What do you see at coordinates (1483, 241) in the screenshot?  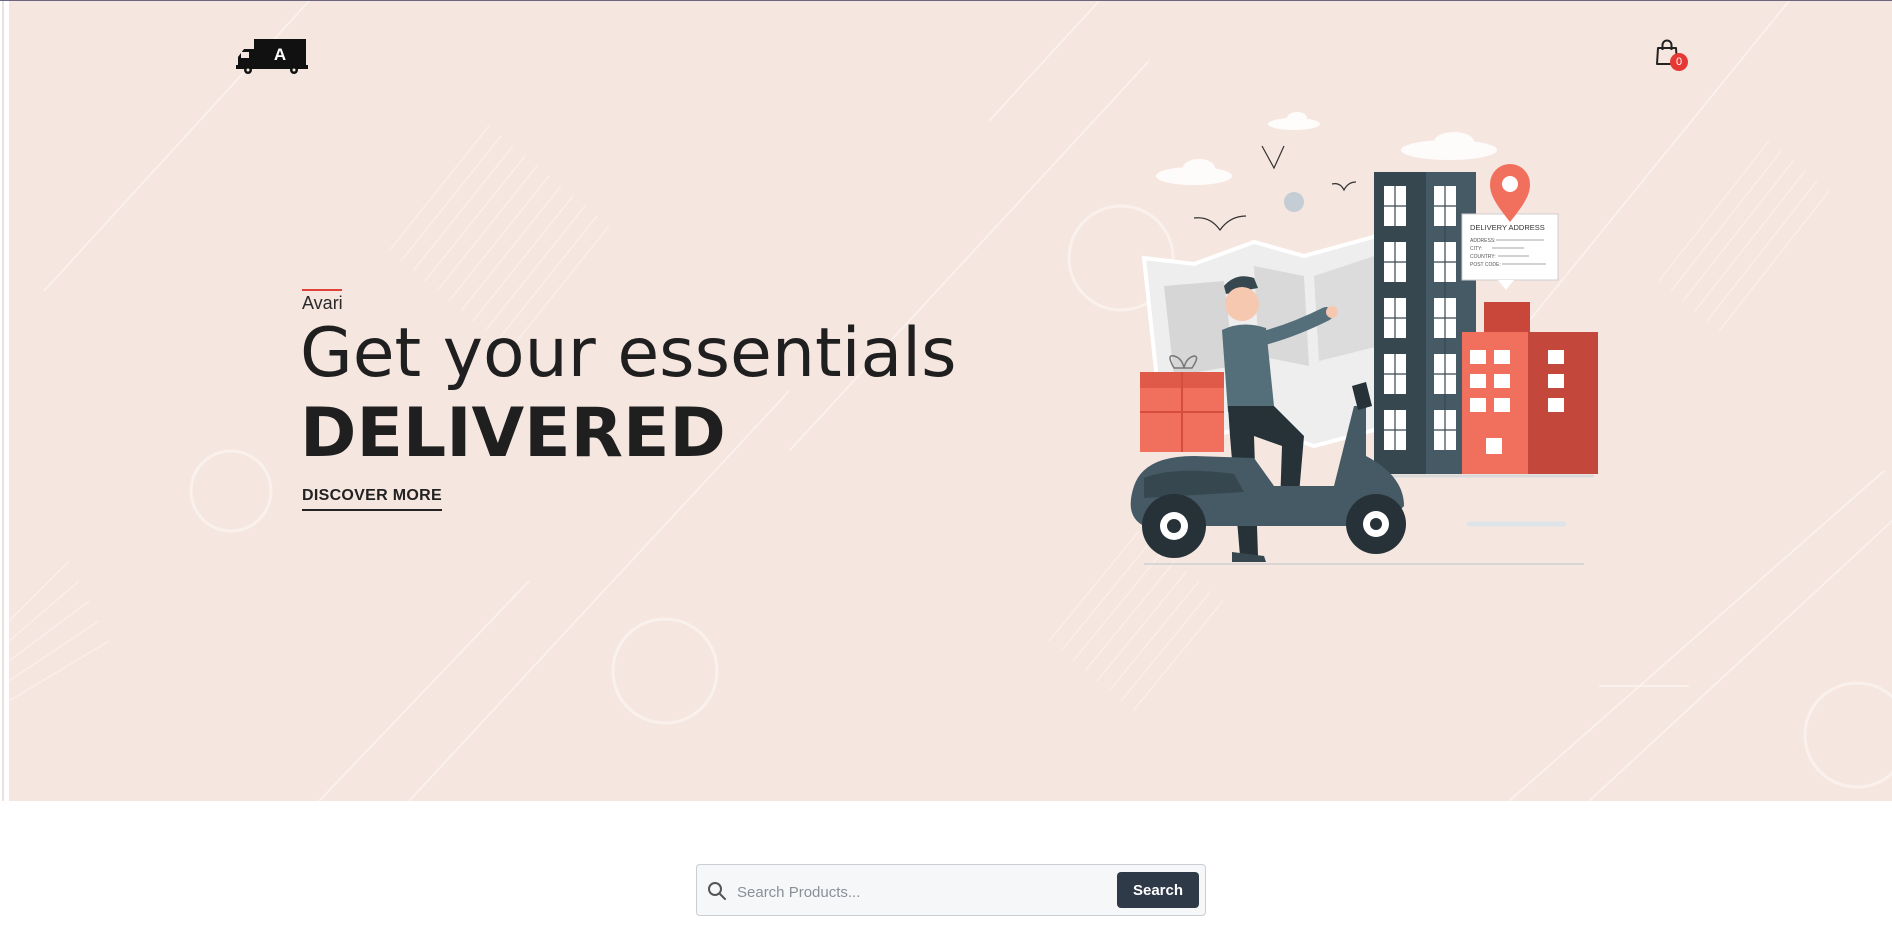 I see `address-card-field: ADDRESS:` at bounding box center [1483, 241].